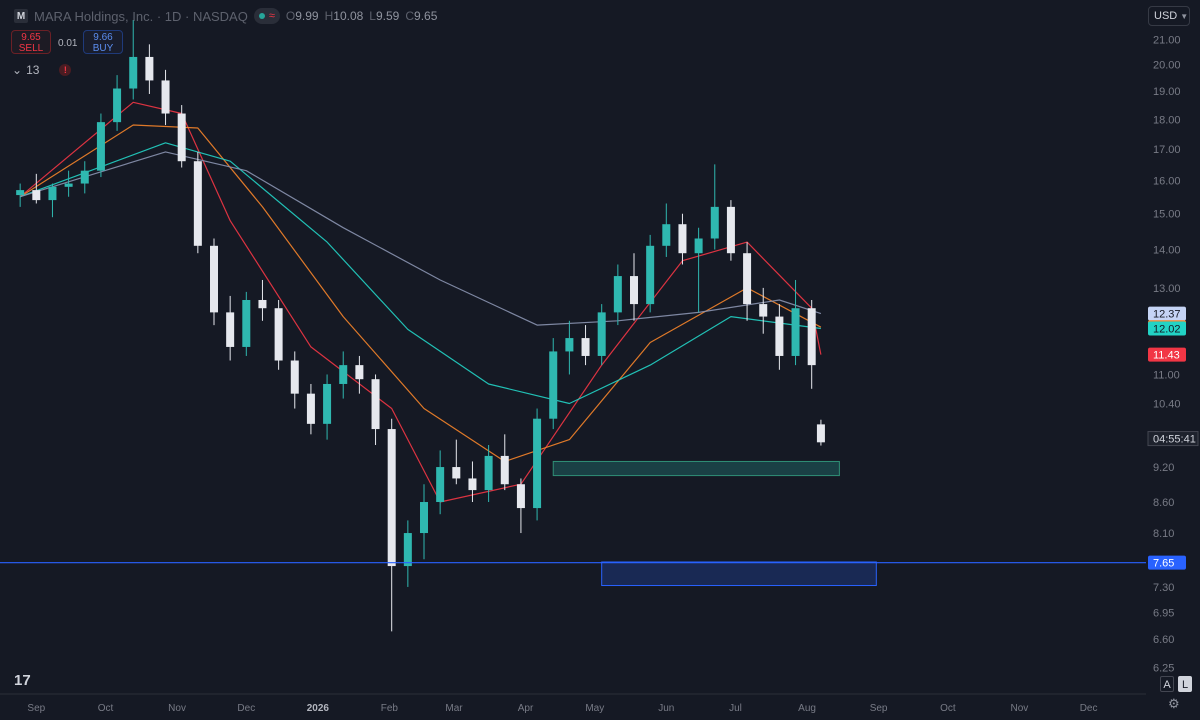 Image resolution: width=1200 pixels, height=720 pixels. Describe the element at coordinates (1163, 468) in the screenshot. I see `price-tick-label: 9.20` at that location.